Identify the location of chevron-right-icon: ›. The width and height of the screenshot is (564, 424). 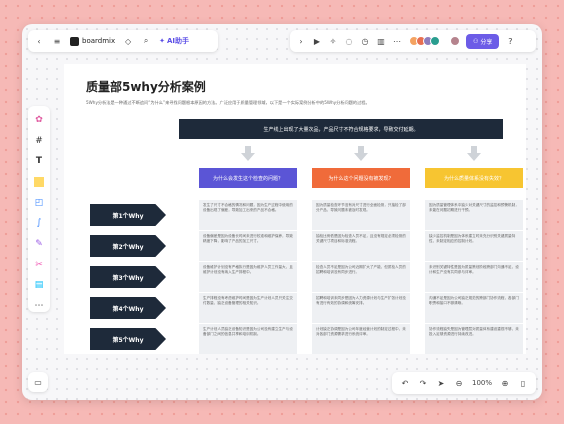
(301, 41).